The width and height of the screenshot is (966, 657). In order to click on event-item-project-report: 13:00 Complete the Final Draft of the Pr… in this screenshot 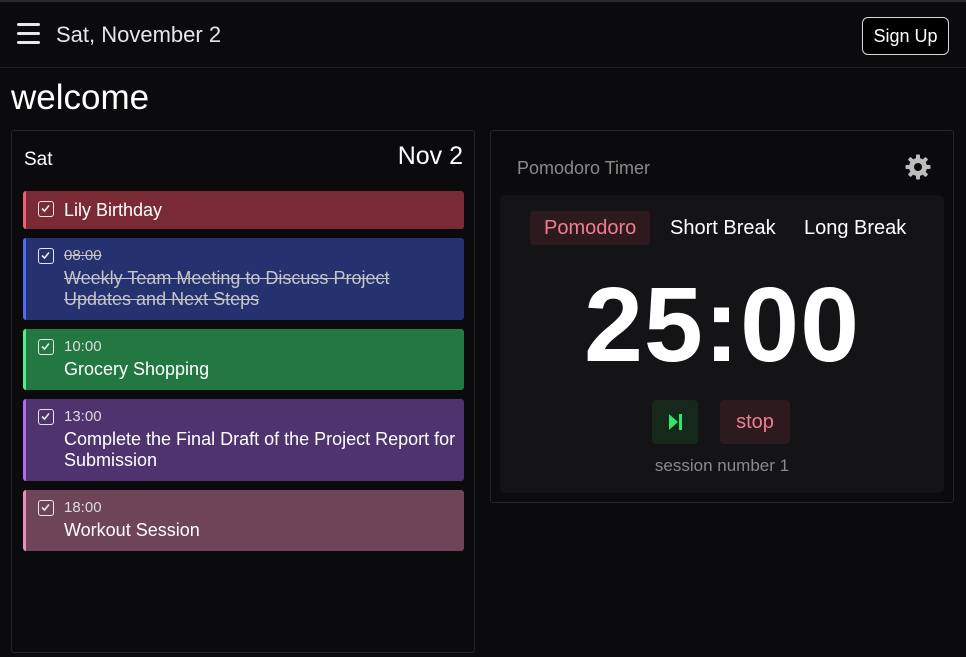, I will do `click(243, 440)`.